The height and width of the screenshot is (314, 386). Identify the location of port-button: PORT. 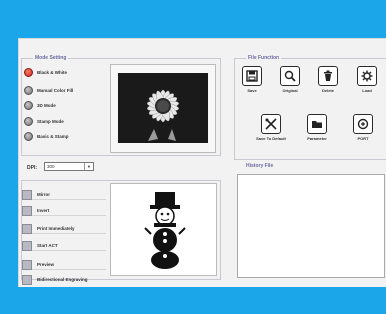
(363, 127).